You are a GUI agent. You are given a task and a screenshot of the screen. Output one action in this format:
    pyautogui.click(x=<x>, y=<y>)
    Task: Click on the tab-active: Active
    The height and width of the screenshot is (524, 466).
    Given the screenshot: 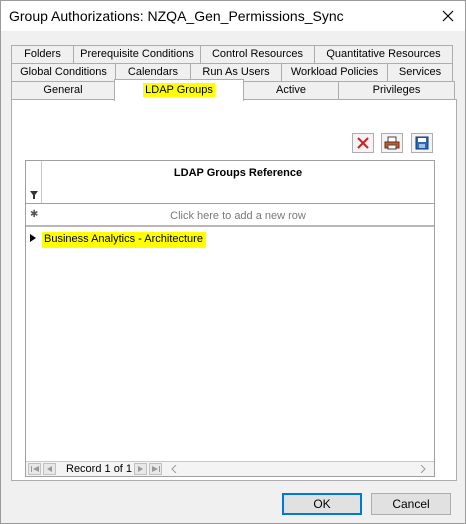 What is the action you would take?
    pyautogui.click(x=291, y=90)
    